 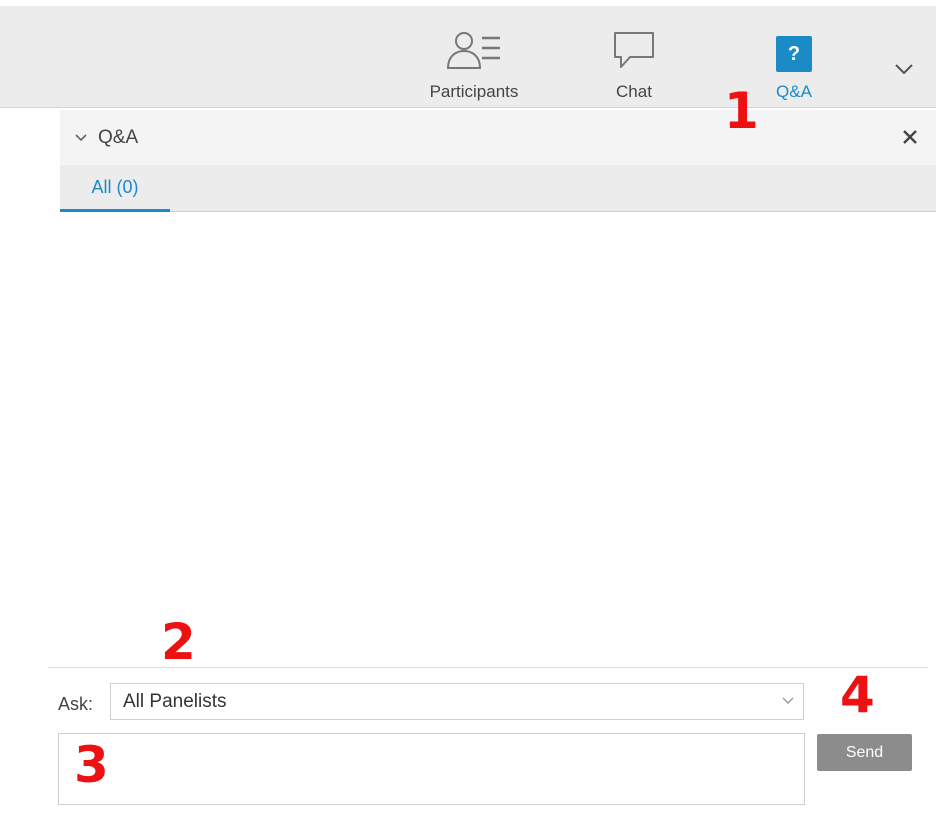 I want to click on chat-label: Chat, so click(x=634, y=91).